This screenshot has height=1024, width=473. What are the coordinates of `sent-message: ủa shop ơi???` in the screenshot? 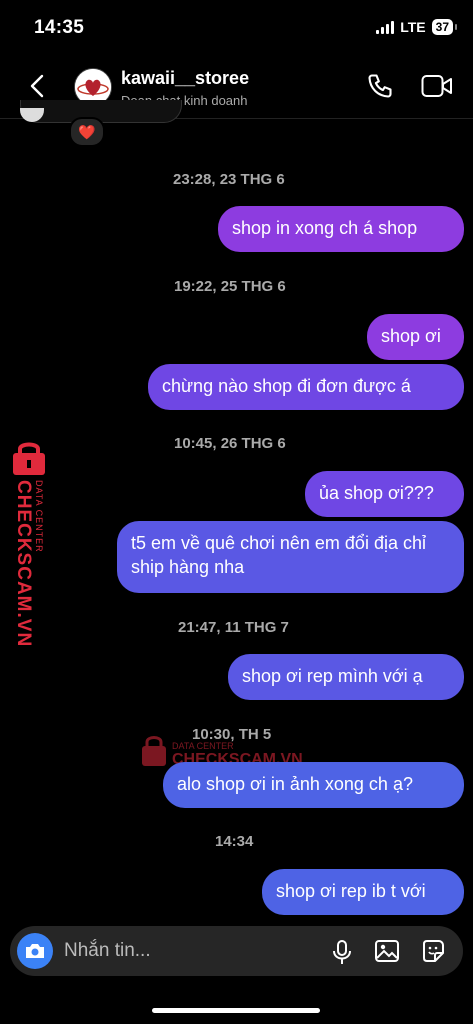 It's located at (384, 494).